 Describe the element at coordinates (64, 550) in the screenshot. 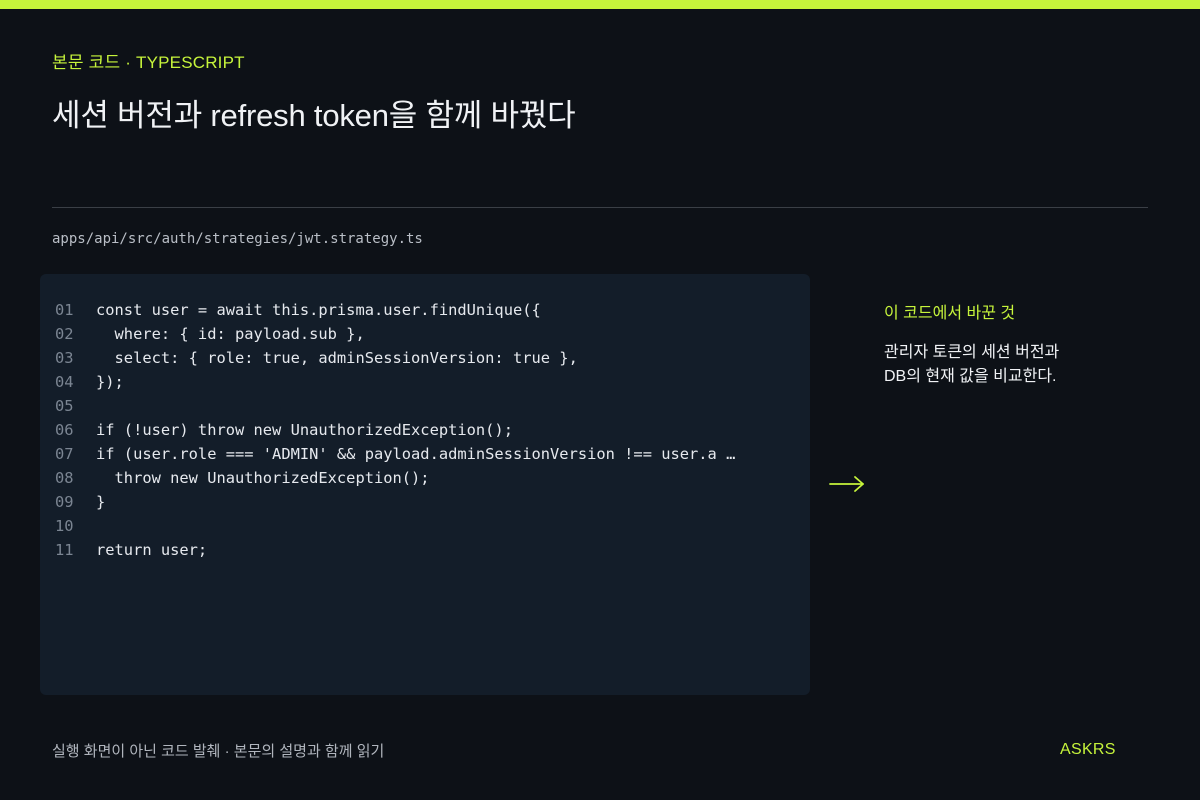

I see `line-number: 11` at that location.